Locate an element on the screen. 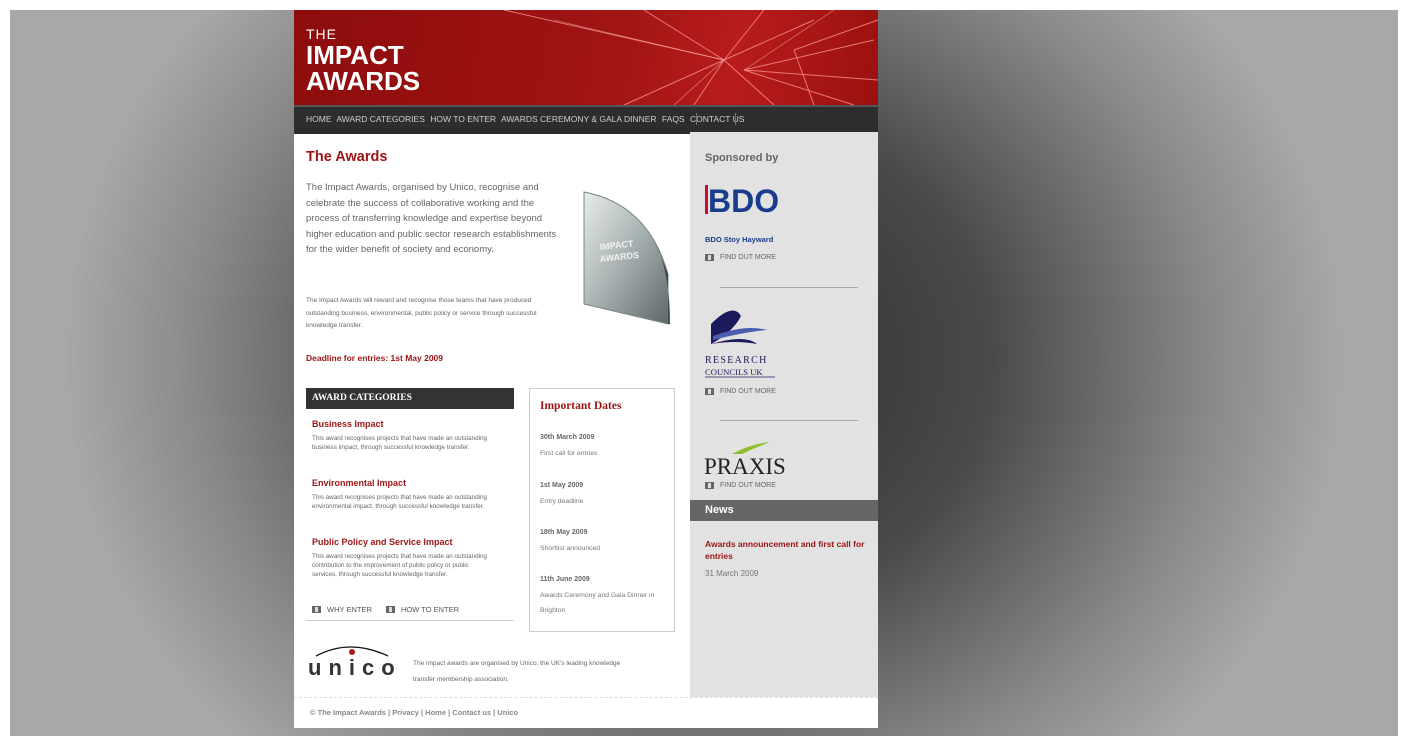 This screenshot has width=1404, height=736. award-categories-header: AWARD CATEGORIES is located at coordinates (410, 398).